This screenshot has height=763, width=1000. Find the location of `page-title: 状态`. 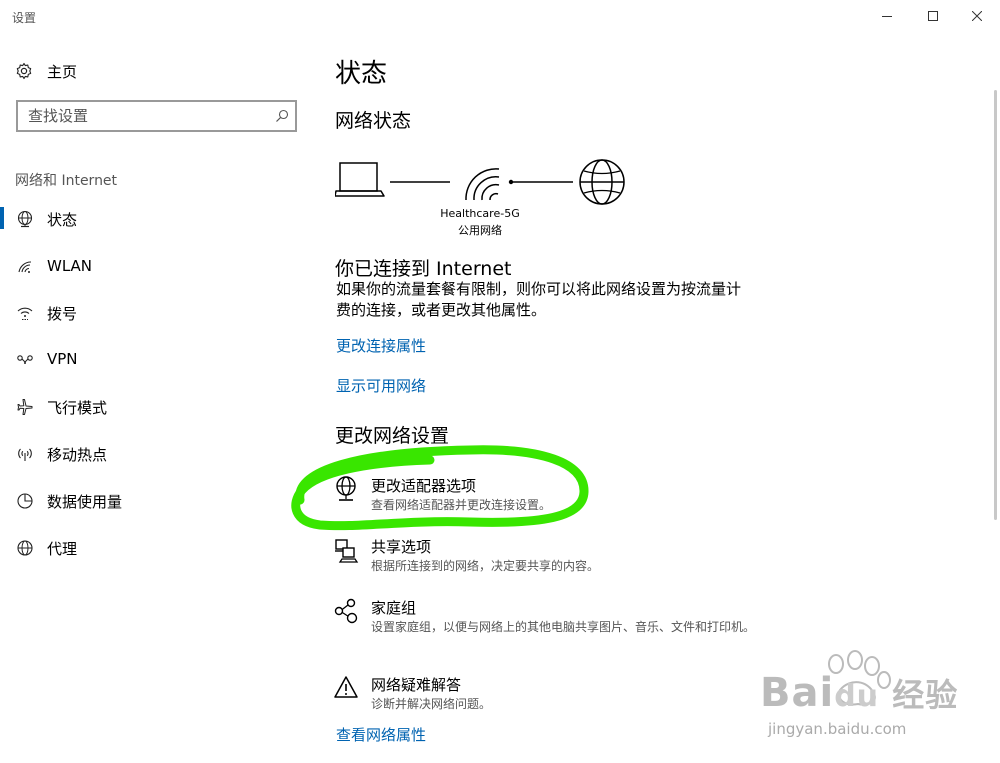

page-title: 状态 is located at coordinates (361, 74).